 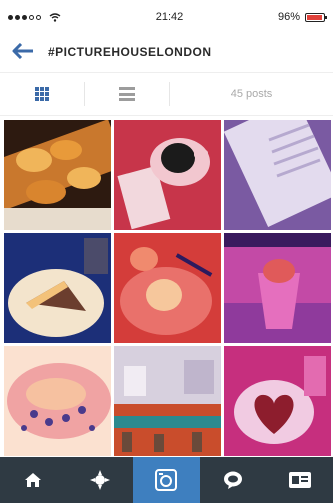 What do you see at coordinates (277, 288) in the screenshot?
I see `photo-thumbnail-drink` at bounding box center [277, 288].